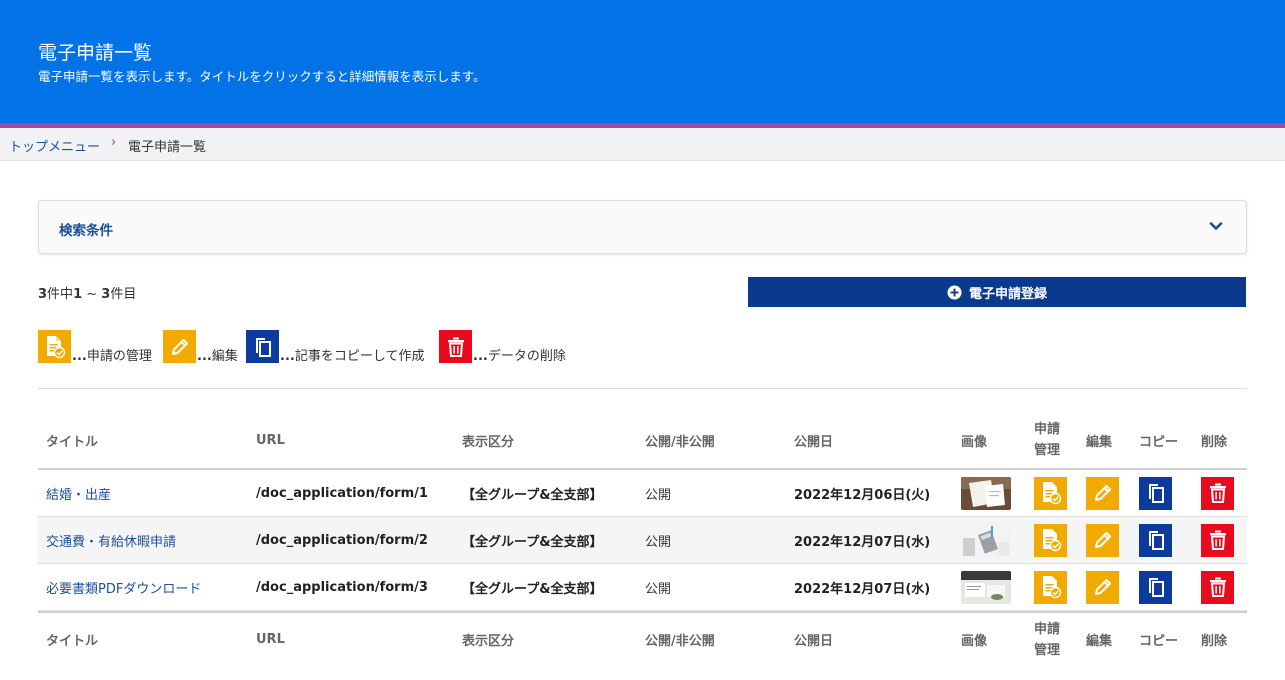 The image size is (1285, 680). I want to click on divider, so click(642, 388).